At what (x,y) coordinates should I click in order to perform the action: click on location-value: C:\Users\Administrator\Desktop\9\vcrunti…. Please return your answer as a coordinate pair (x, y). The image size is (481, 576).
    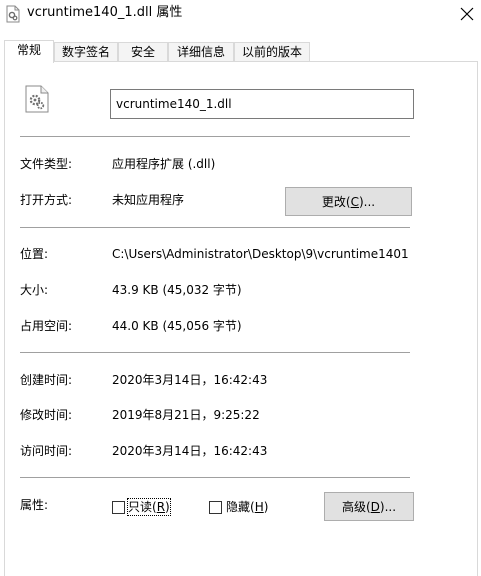
    Looking at the image, I should click on (260, 254).